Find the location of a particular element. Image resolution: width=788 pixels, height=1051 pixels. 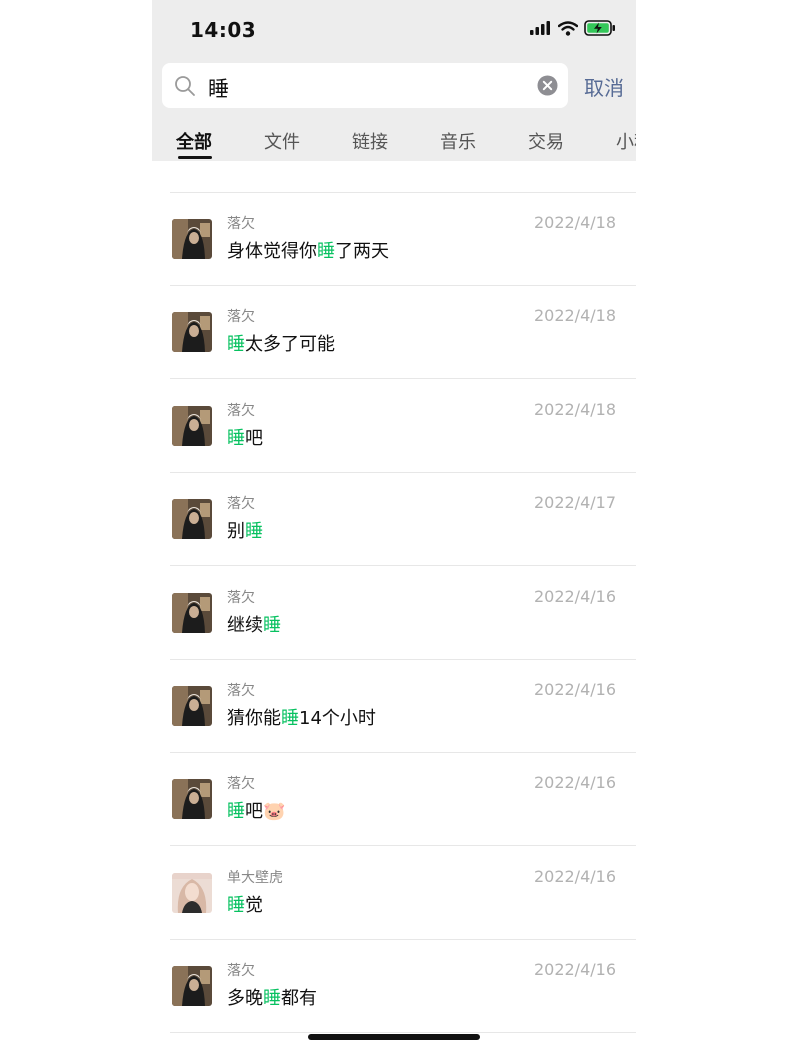

message-snippet: 睡吧🐷 is located at coordinates (256, 810).